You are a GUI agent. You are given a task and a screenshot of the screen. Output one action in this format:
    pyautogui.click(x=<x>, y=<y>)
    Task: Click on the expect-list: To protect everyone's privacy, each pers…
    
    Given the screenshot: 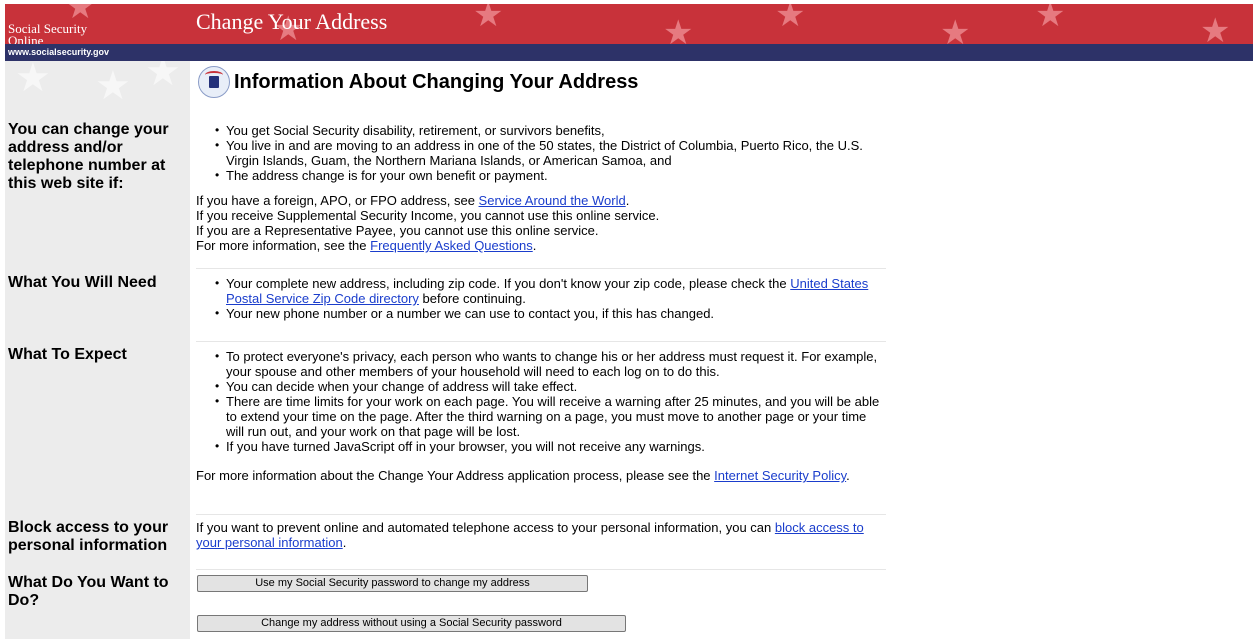 What is the action you would take?
    pyautogui.click(x=541, y=401)
    